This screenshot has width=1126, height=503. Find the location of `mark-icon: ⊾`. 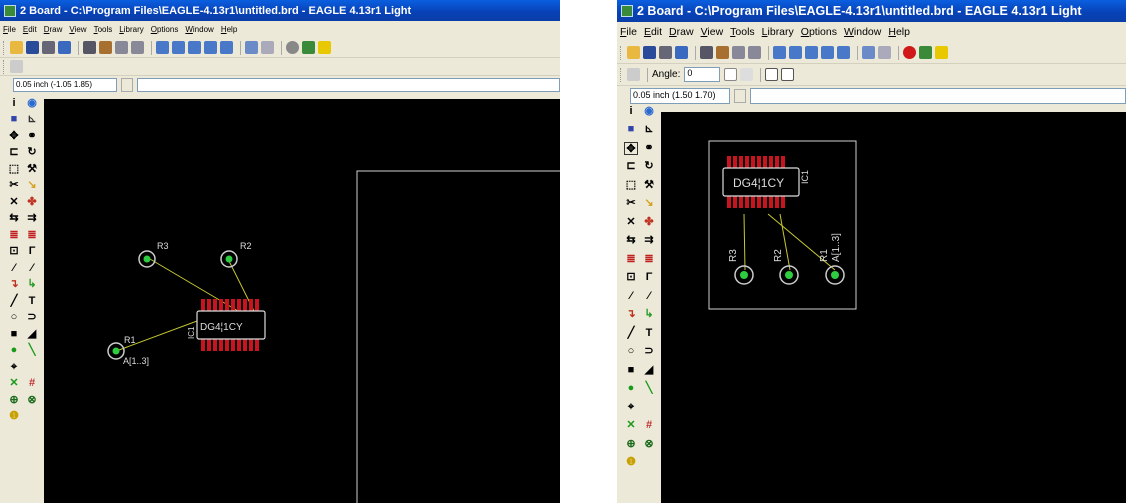

mark-icon: ⊾ is located at coordinates (649, 129).